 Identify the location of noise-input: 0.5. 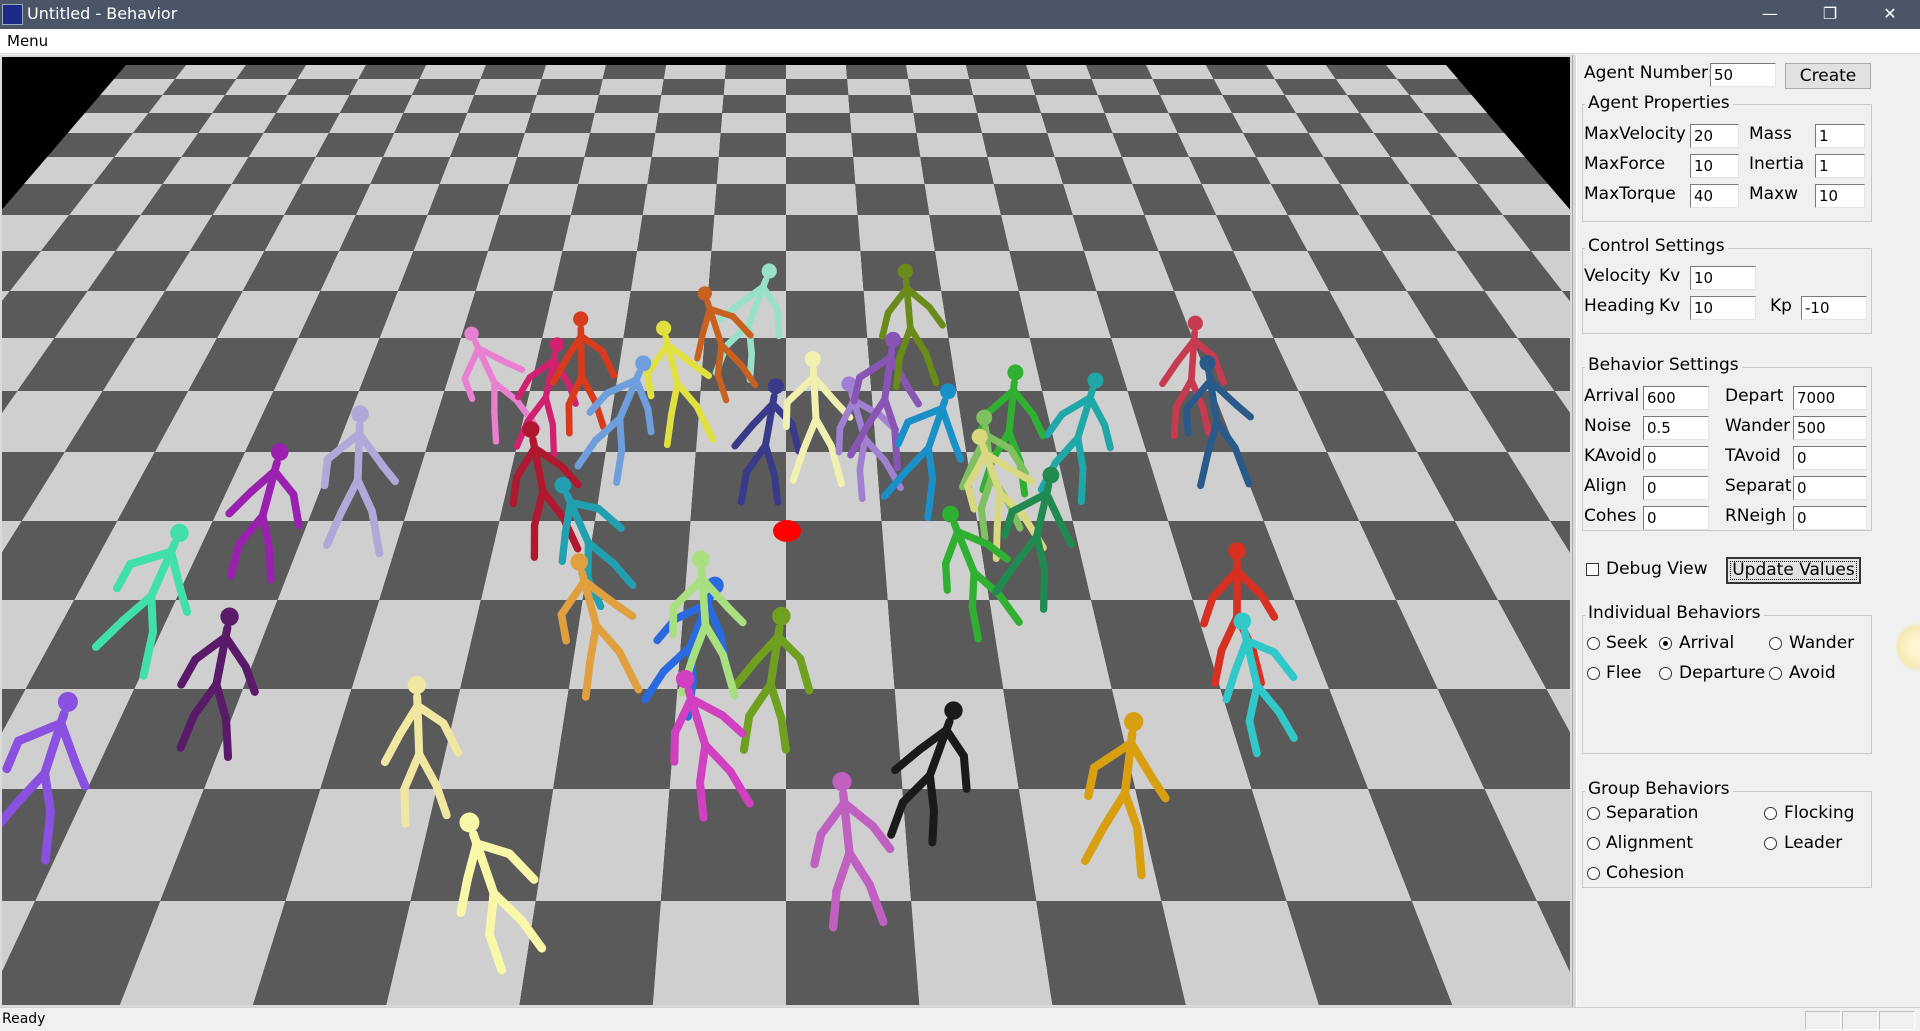
(1676, 428).